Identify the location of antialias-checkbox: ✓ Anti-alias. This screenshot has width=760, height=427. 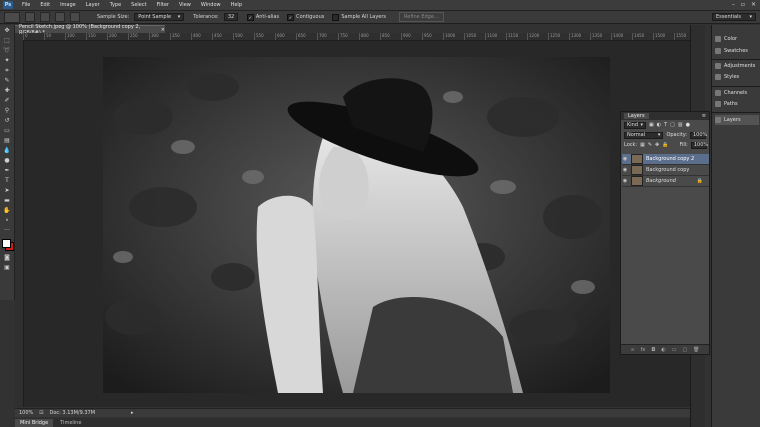
(262, 17).